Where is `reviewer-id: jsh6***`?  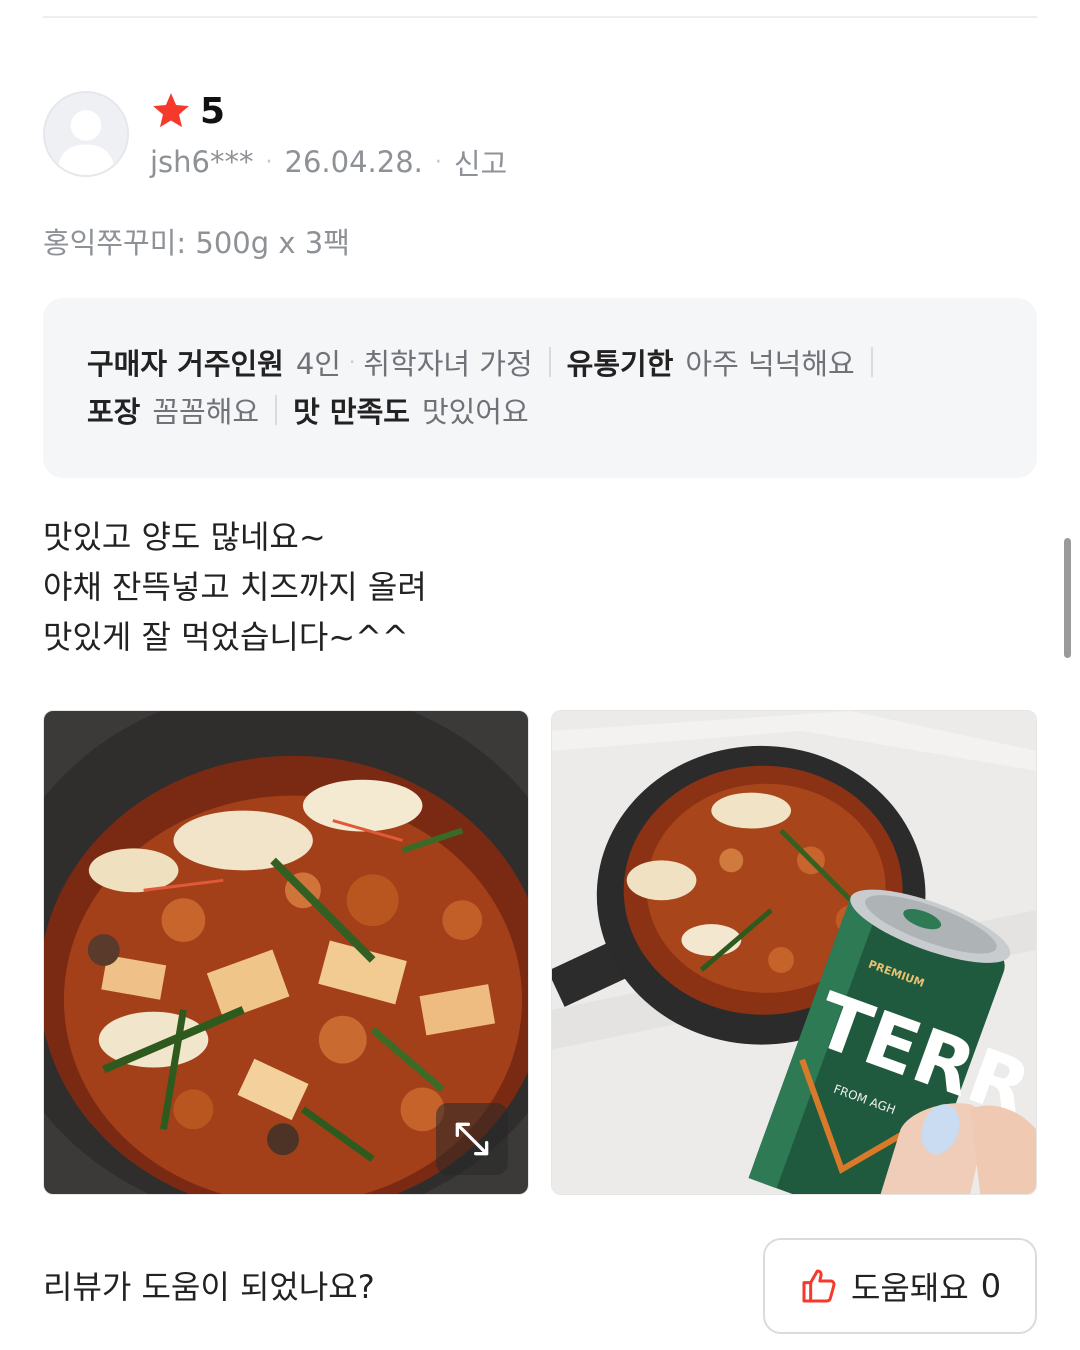 reviewer-id: jsh6*** is located at coordinates (202, 162).